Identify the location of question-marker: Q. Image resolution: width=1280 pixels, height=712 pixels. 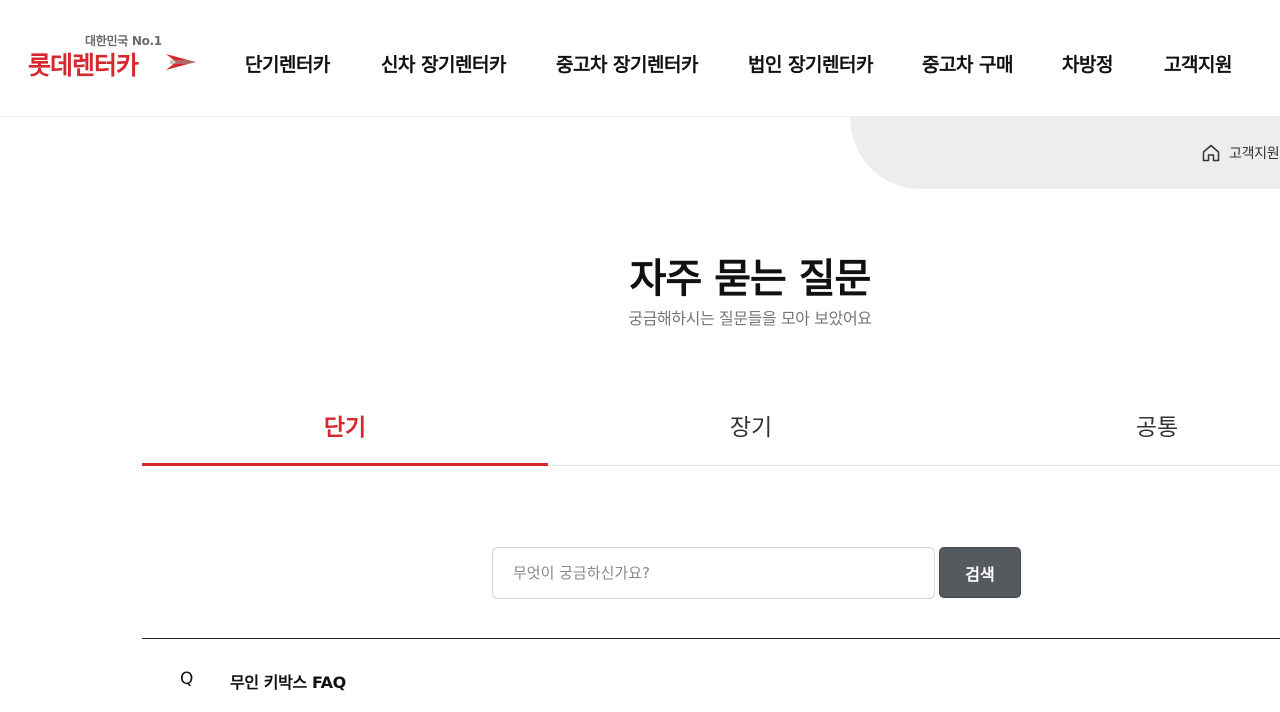
(187, 679).